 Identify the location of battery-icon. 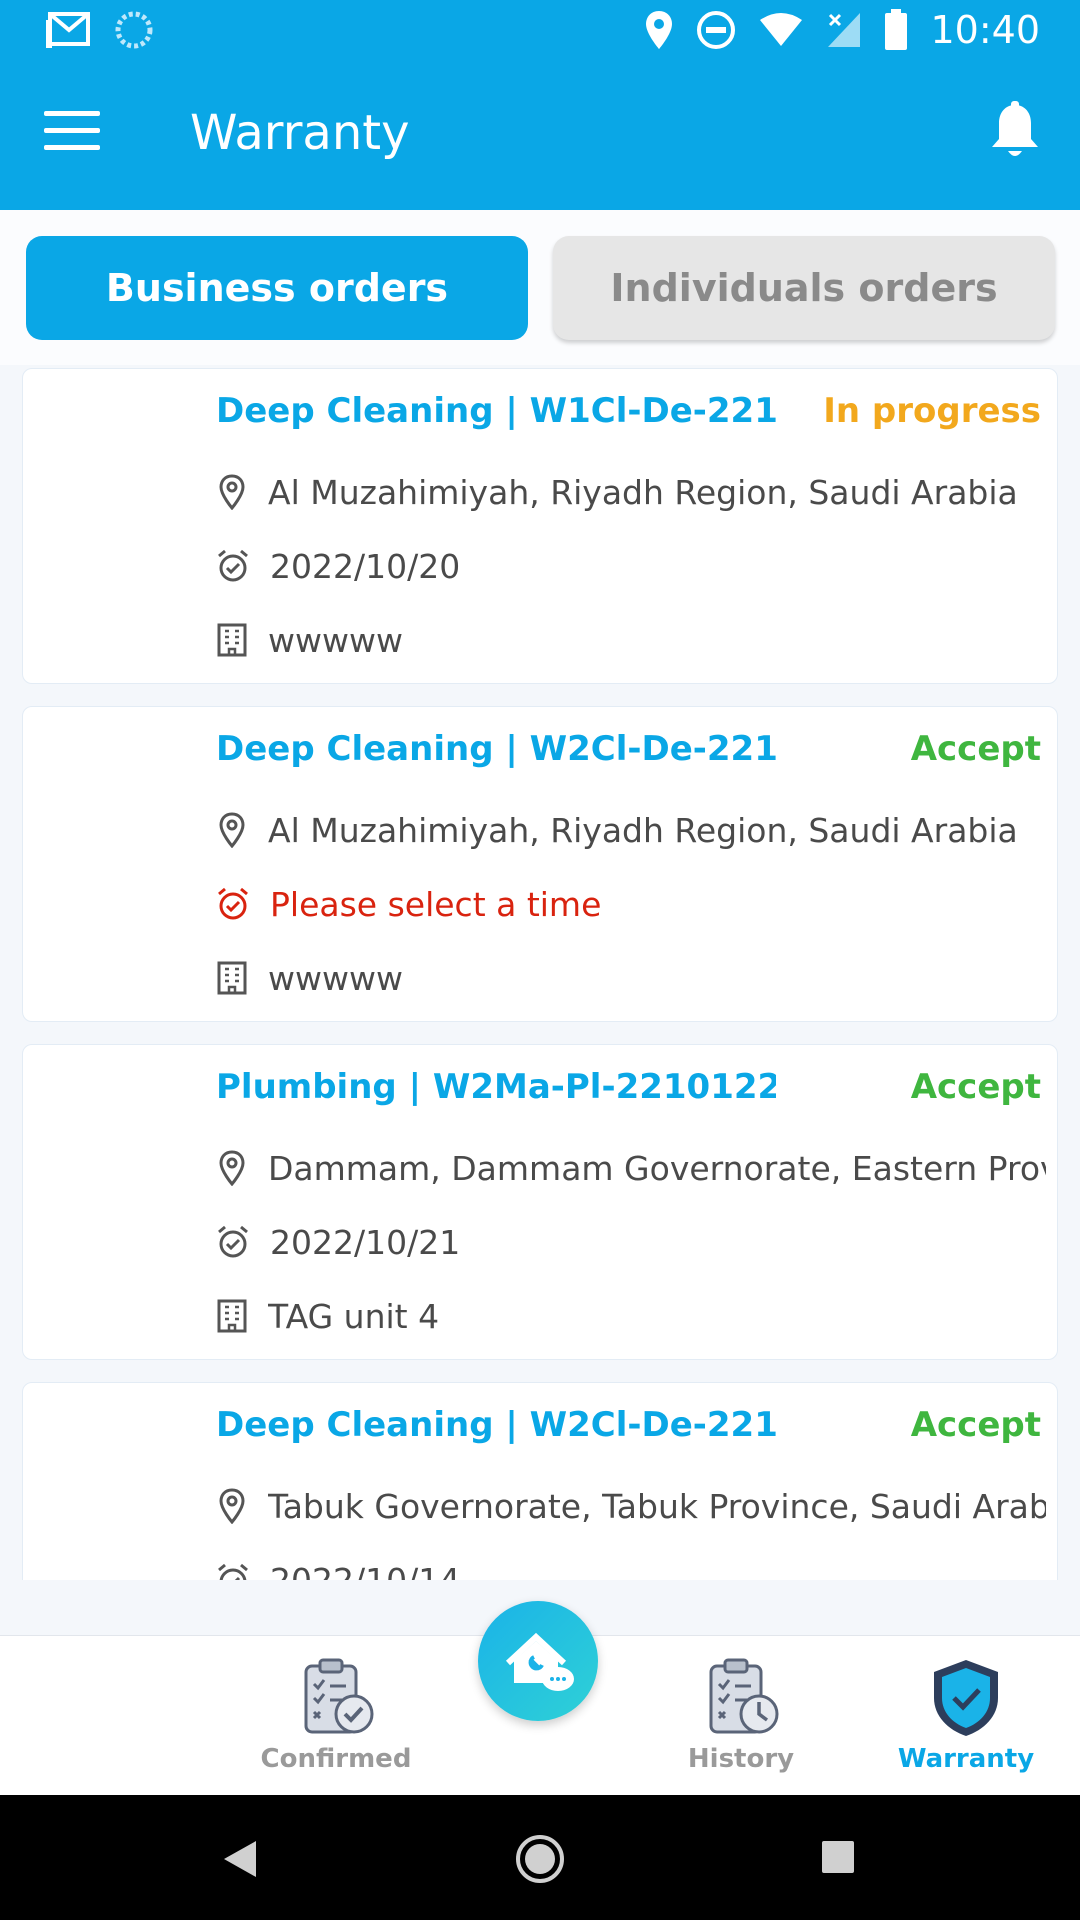
(896, 29).